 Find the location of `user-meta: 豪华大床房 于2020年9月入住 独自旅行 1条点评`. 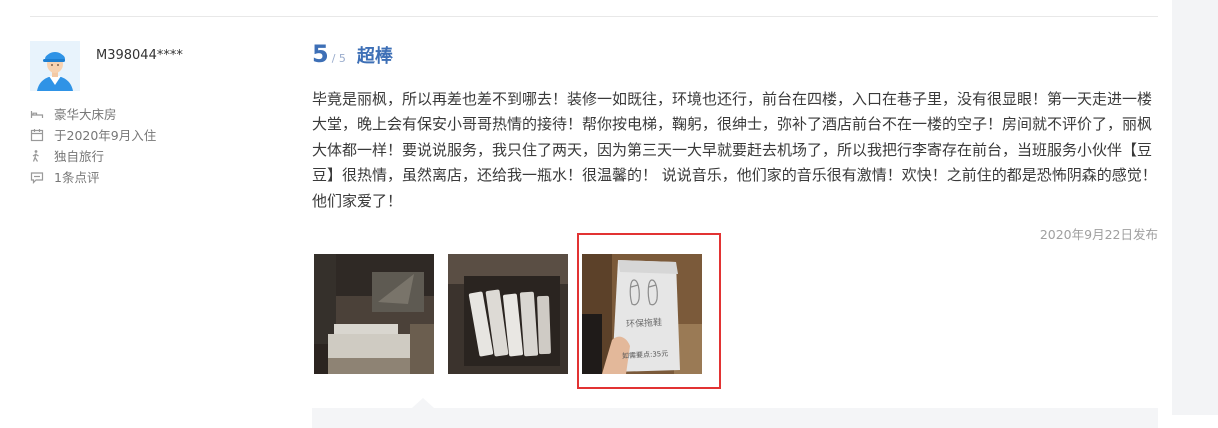

user-meta: 豪华大床房 于2020年9月入住 独自旅行 1条点评 is located at coordinates (93, 145).